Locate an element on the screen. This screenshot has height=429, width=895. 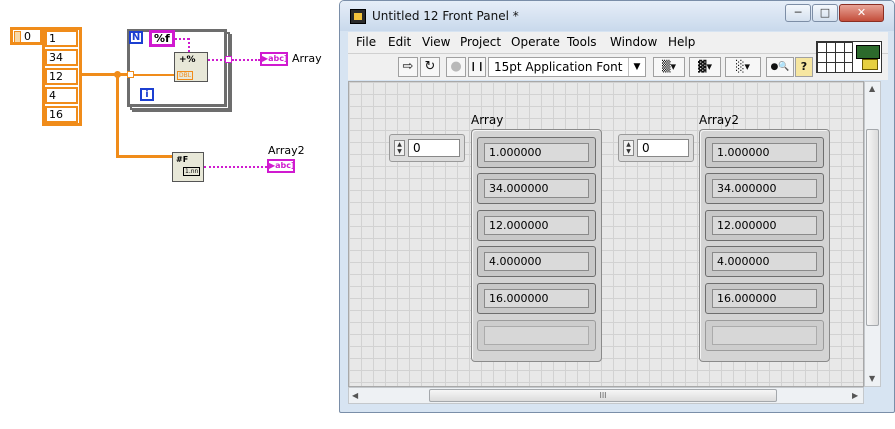
font-select: 15pt Application Font ▼ is located at coordinates (567, 67).